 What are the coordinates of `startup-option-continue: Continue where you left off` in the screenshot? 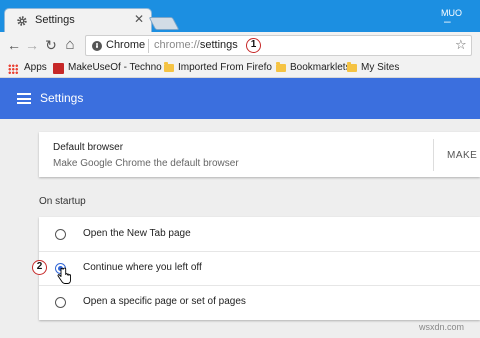 It's located at (259, 268).